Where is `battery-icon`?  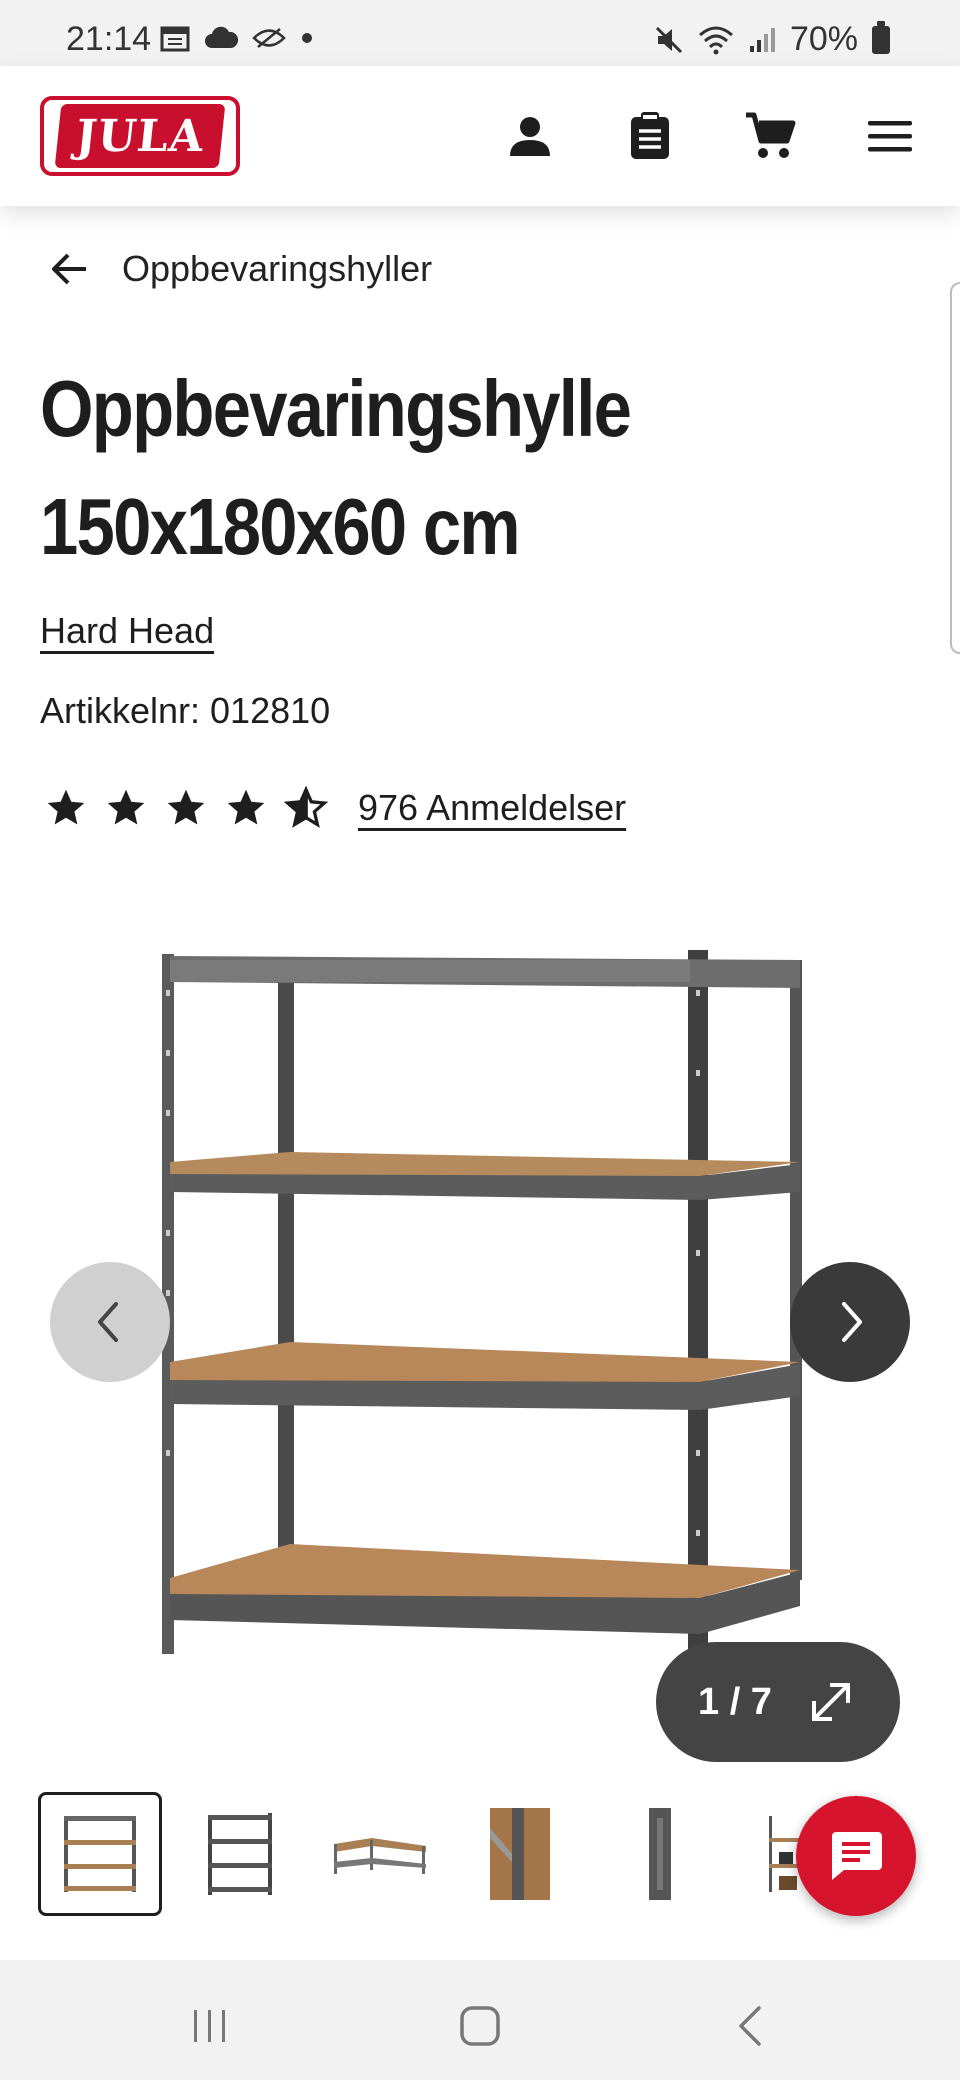
battery-icon is located at coordinates (881, 37).